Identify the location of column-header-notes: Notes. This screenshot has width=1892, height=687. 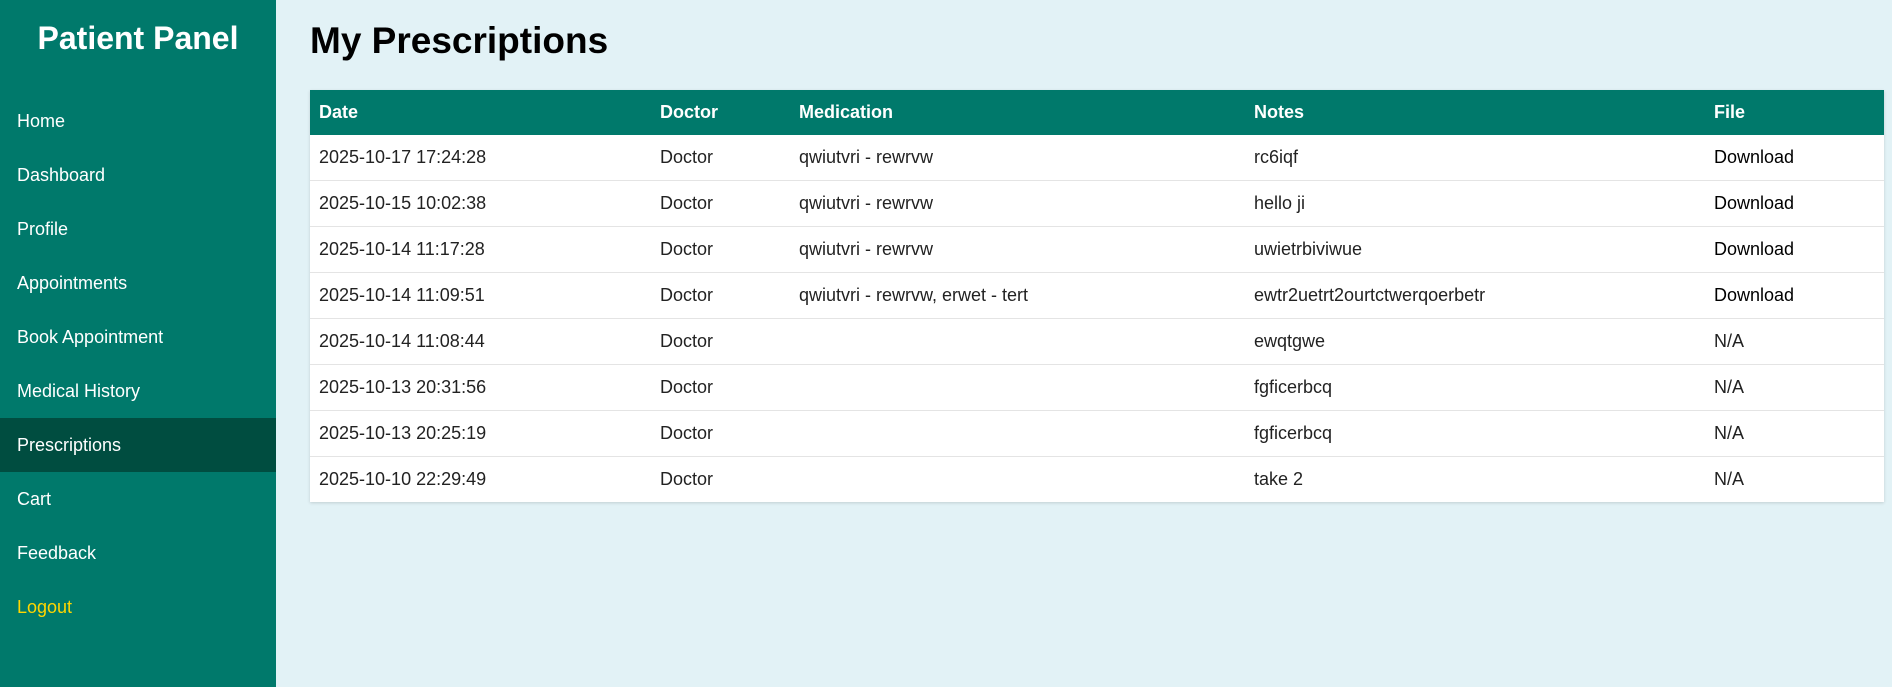
(1475, 112).